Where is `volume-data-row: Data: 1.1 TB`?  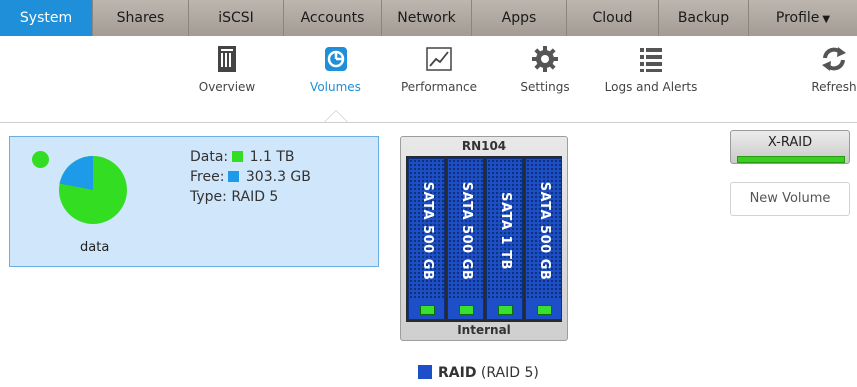 volume-data-row: Data: 1.1 TB is located at coordinates (250, 157).